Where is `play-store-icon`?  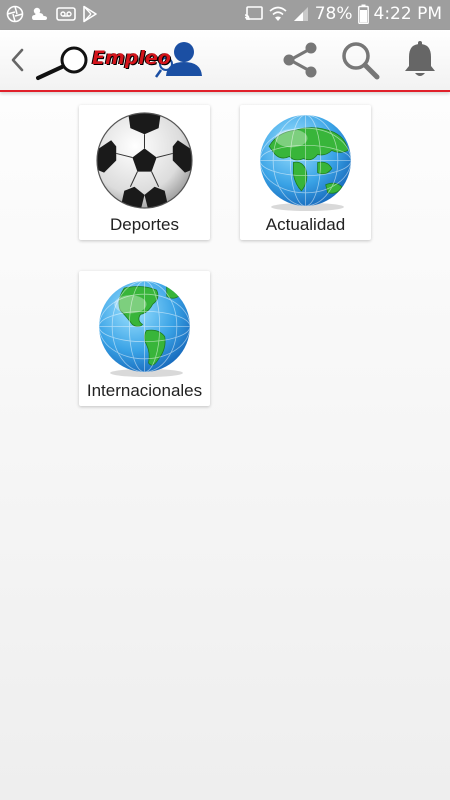 play-store-icon is located at coordinates (90, 14).